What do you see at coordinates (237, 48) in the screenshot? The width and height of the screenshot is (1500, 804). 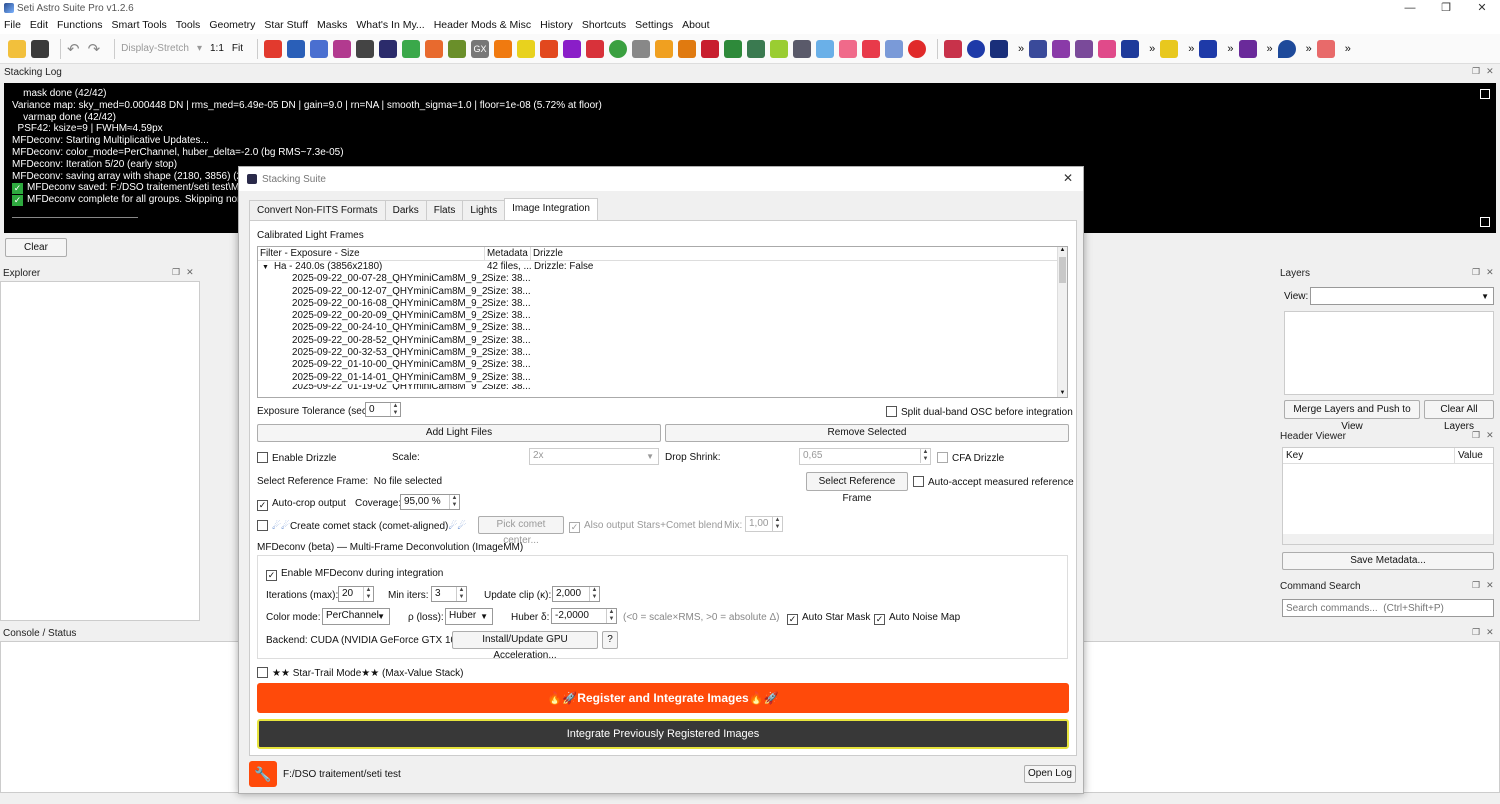 I see `fit-button: Fit` at bounding box center [237, 48].